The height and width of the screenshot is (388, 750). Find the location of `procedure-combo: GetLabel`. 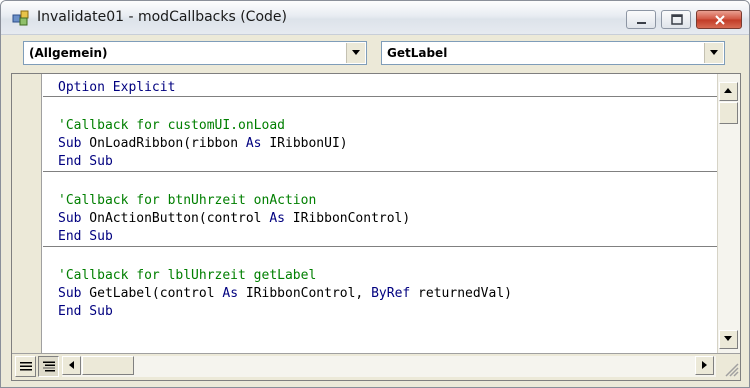

procedure-combo: GetLabel is located at coordinates (553, 53).